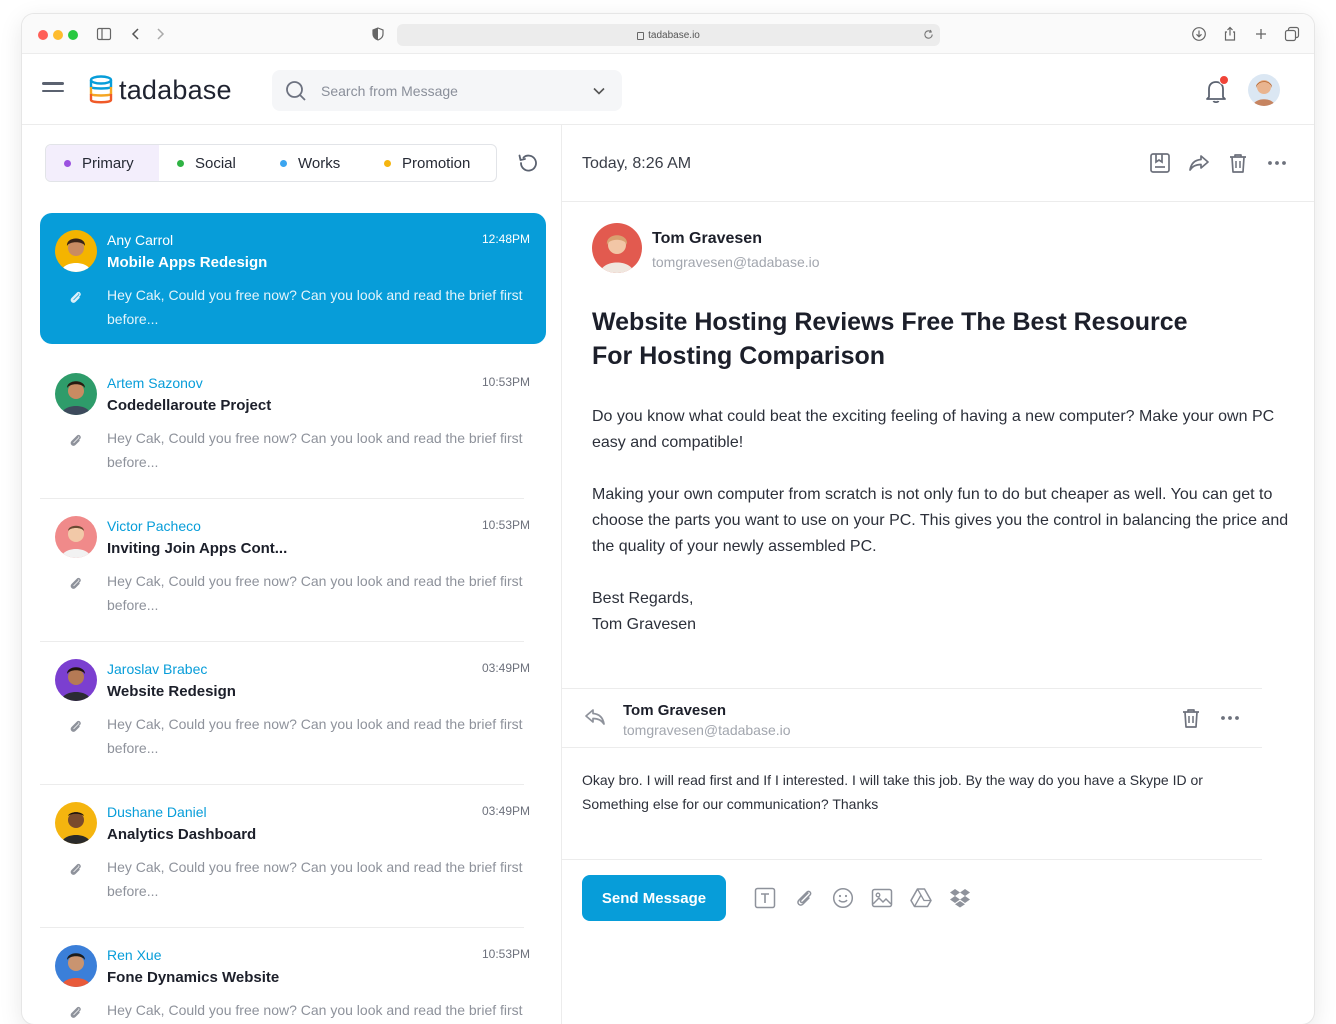 The image size is (1336, 1024). I want to click on tab-social: Social, so click(210, 163).